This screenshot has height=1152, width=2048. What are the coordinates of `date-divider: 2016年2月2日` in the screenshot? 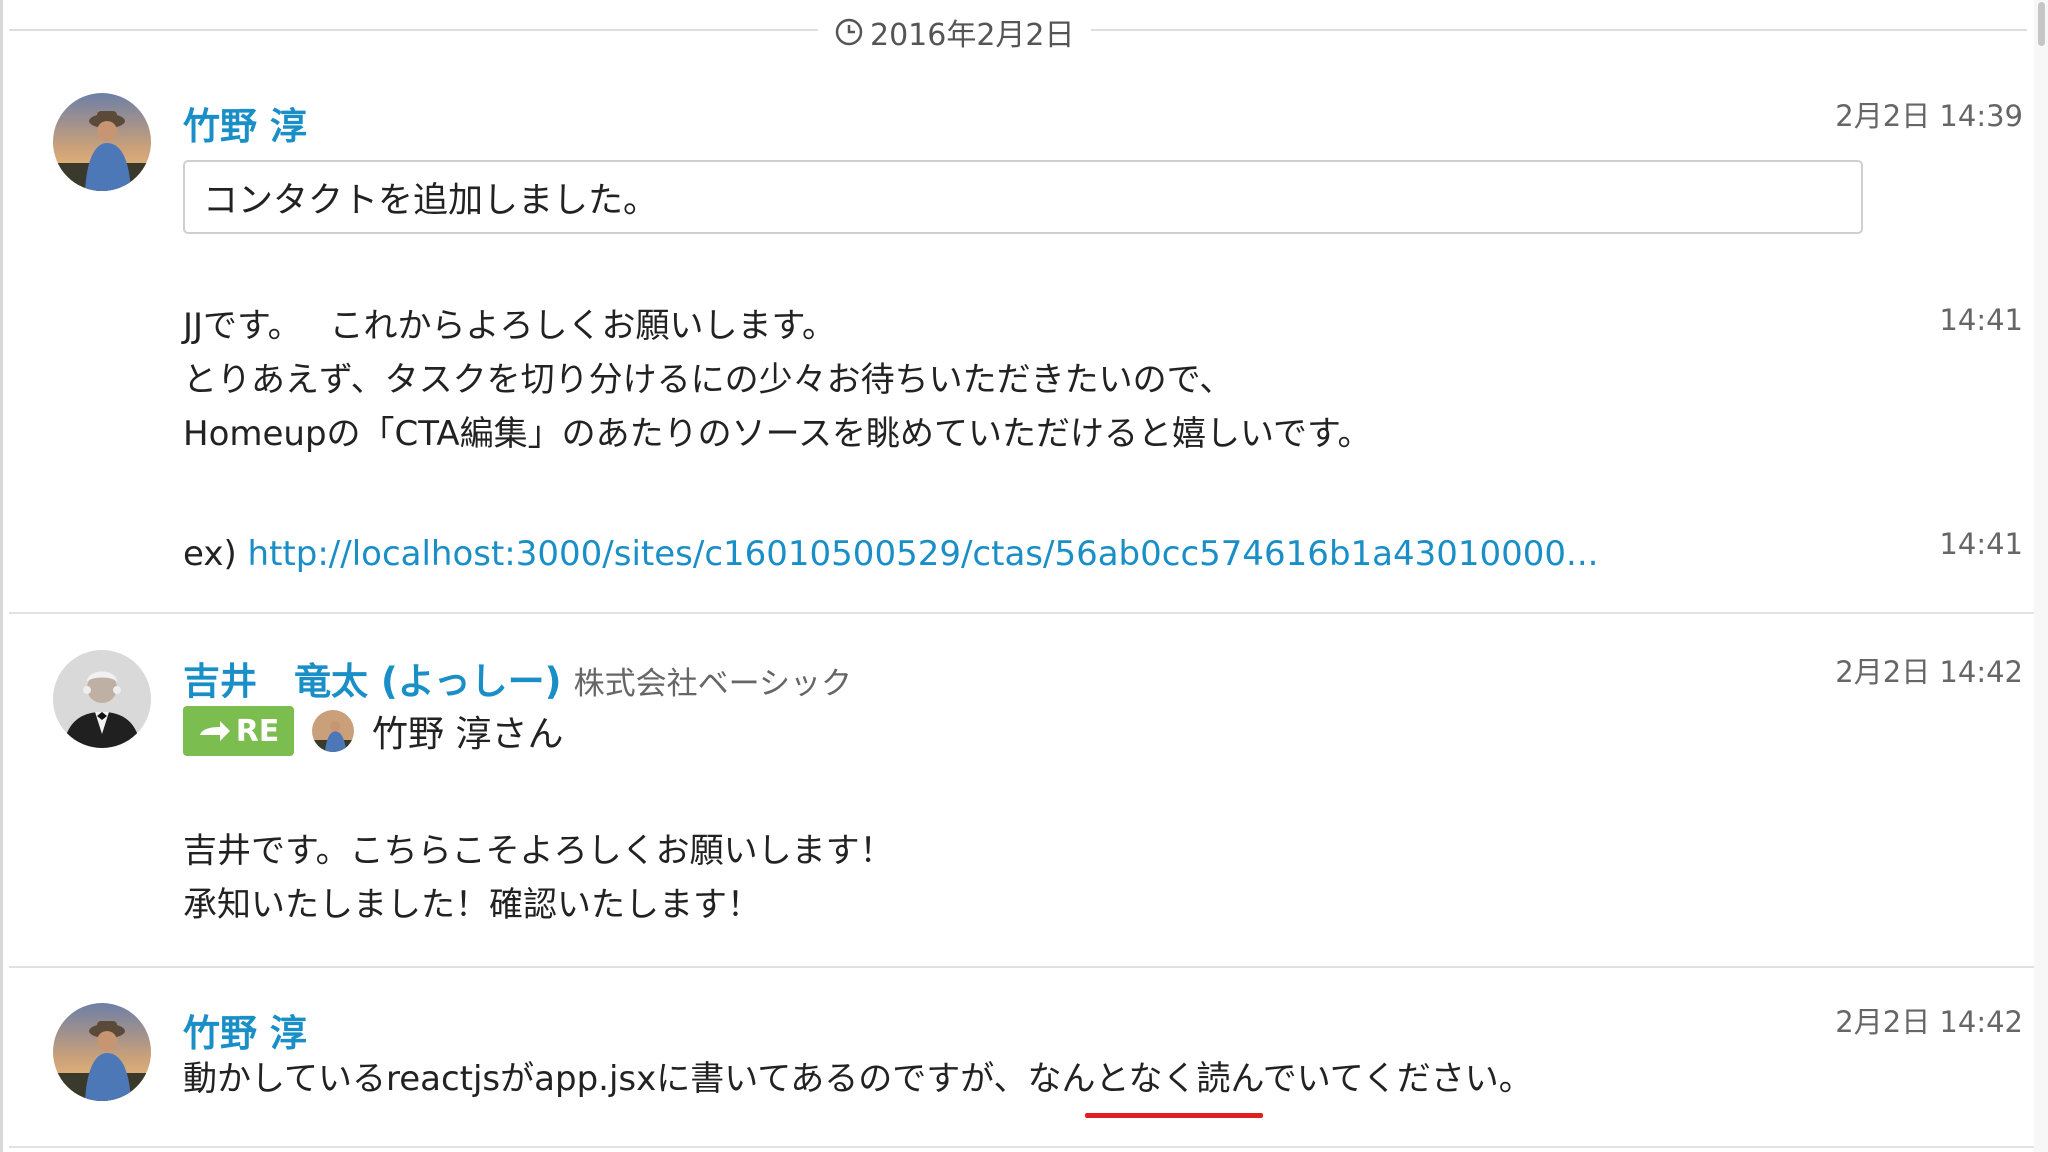 It's located at (954, 33).